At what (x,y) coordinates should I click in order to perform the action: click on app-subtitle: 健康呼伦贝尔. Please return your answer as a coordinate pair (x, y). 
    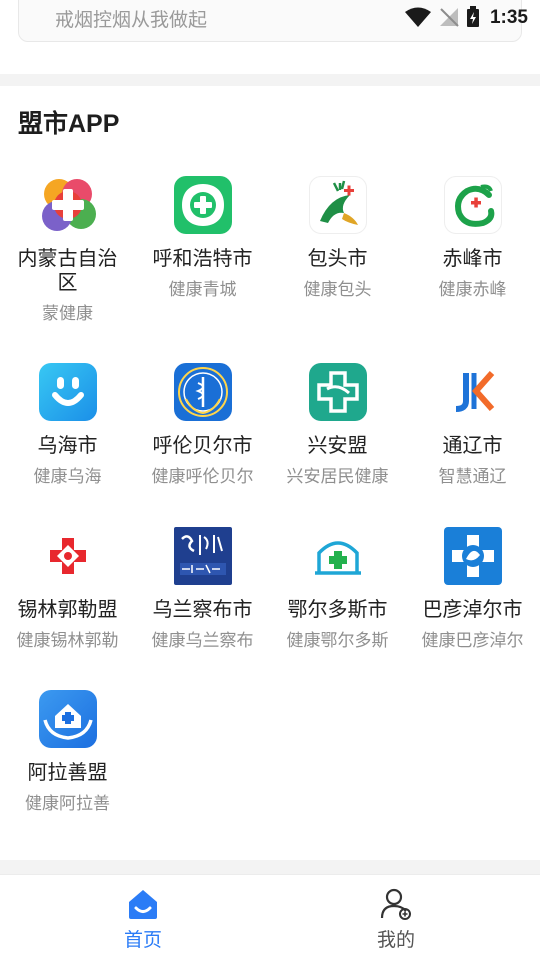
    Looking at the image, I should click on (202, 477).